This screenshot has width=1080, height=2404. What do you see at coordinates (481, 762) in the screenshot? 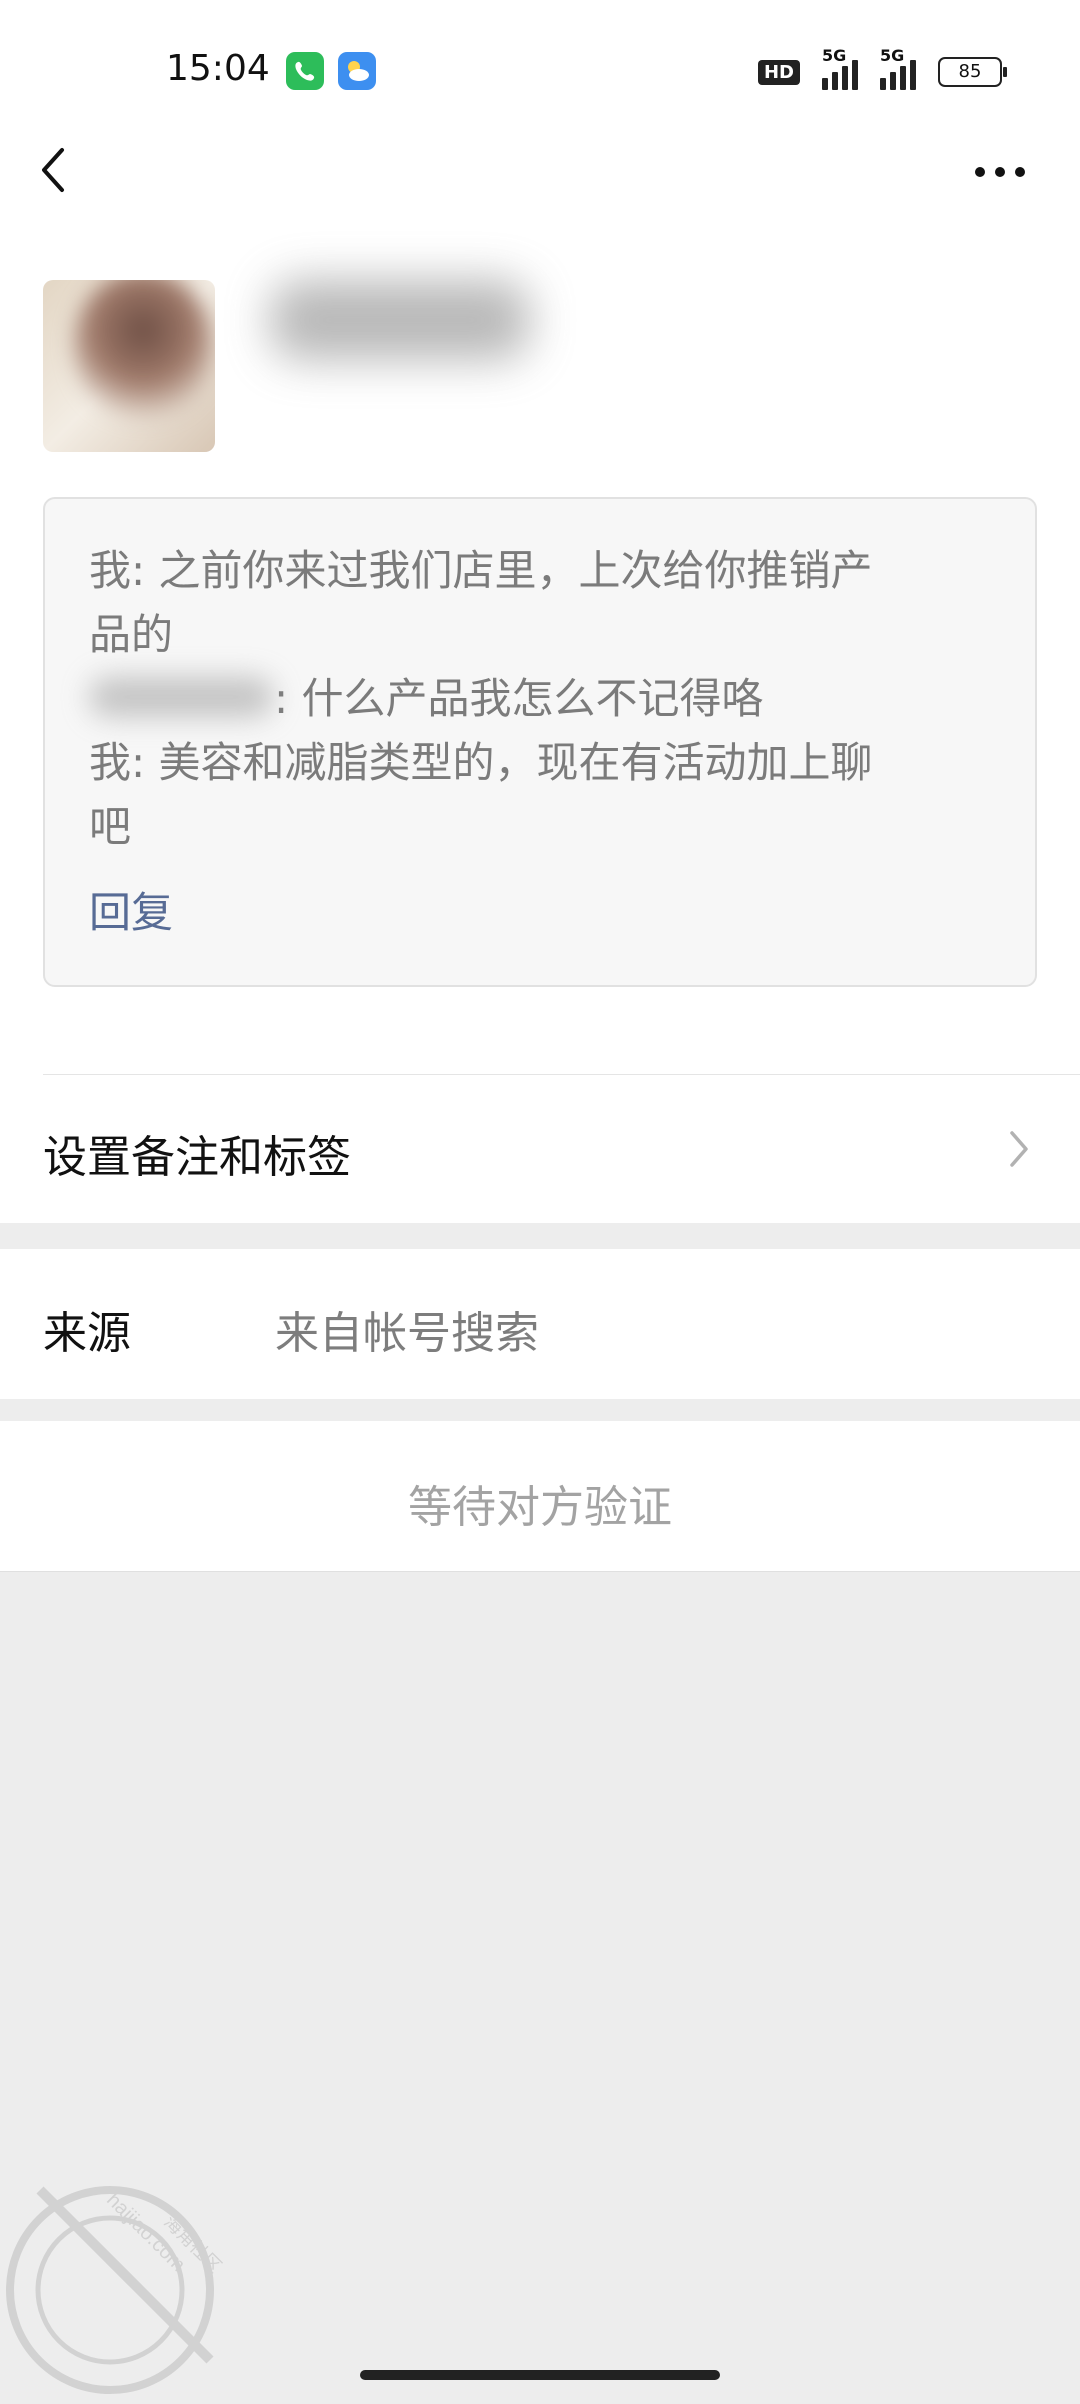
I see `message-line-4: 我: 美容和减脂类型的，现在有活动加上聊` at bounding box center [481, 762].